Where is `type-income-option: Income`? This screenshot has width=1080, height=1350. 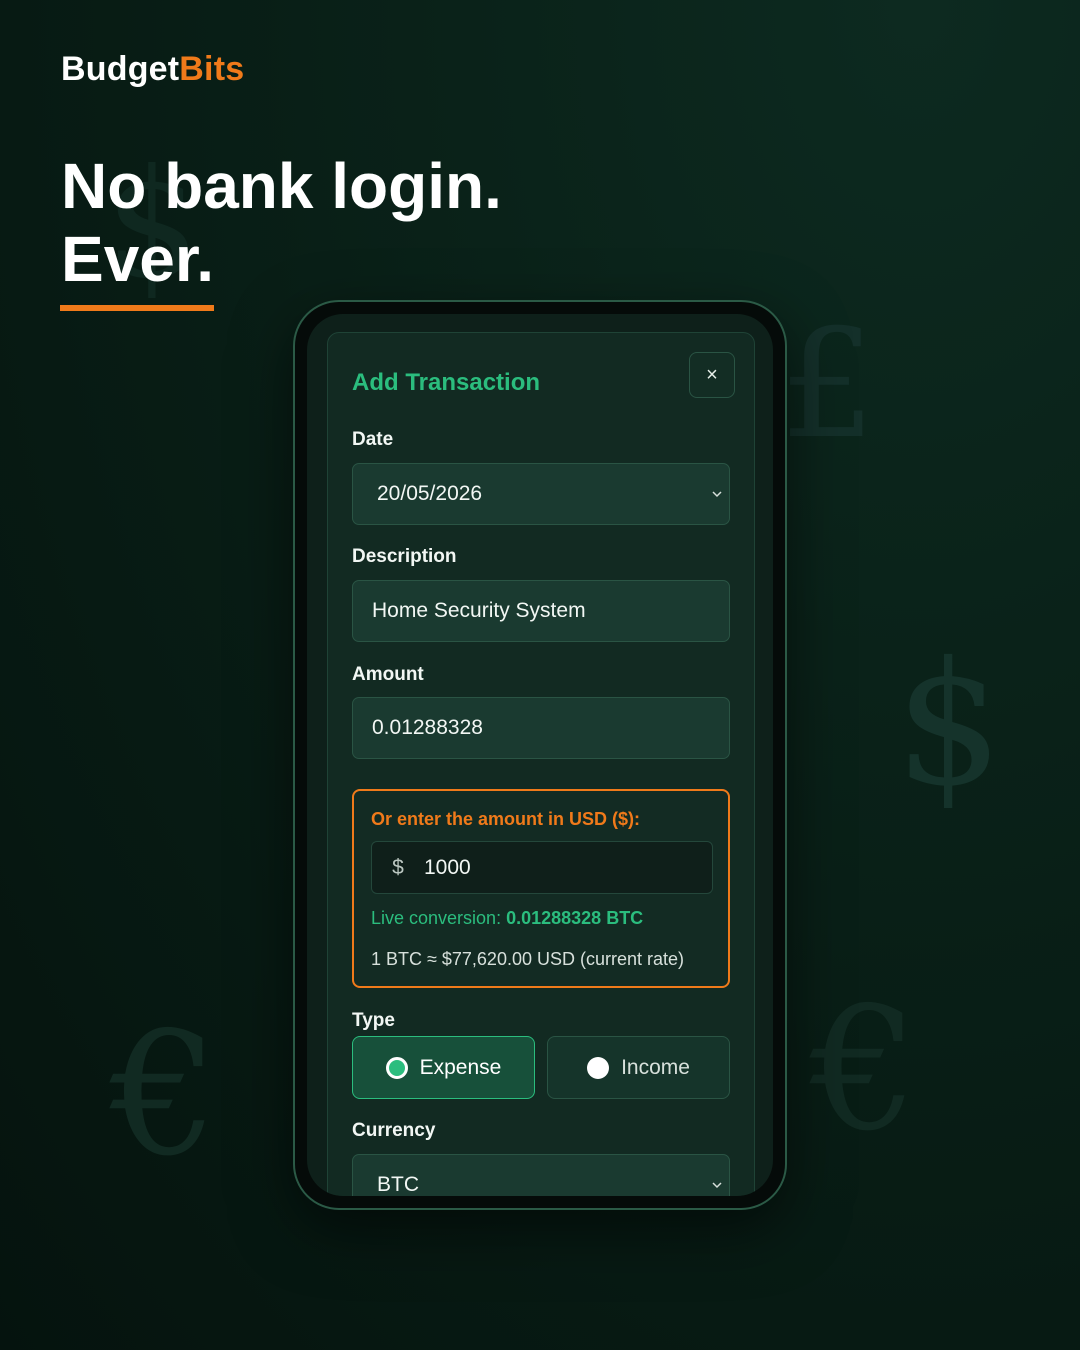 type-income-option: Income is located at coordinates (638, 1067).